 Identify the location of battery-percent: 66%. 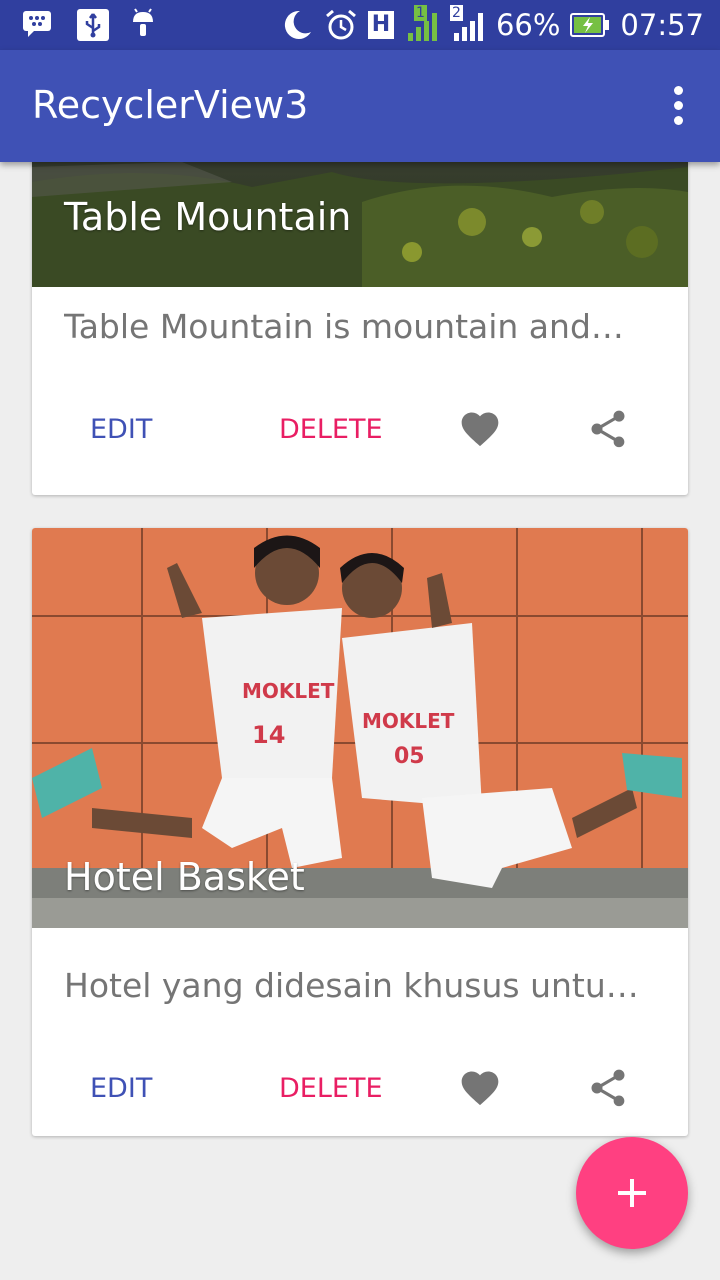
(528, 25).